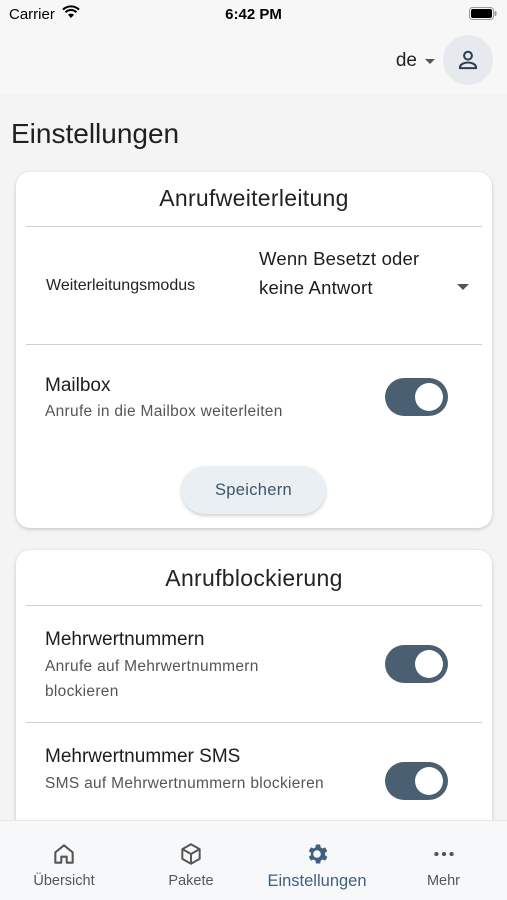 Image resolution: width=507 pixels, height=900 pixels. What do you see at coordinates (339, 273) in the screenshot?
I see `forwarding-mode-value: Wenn Besetzt oder keine Antwort` at bounding box center [339, 273].